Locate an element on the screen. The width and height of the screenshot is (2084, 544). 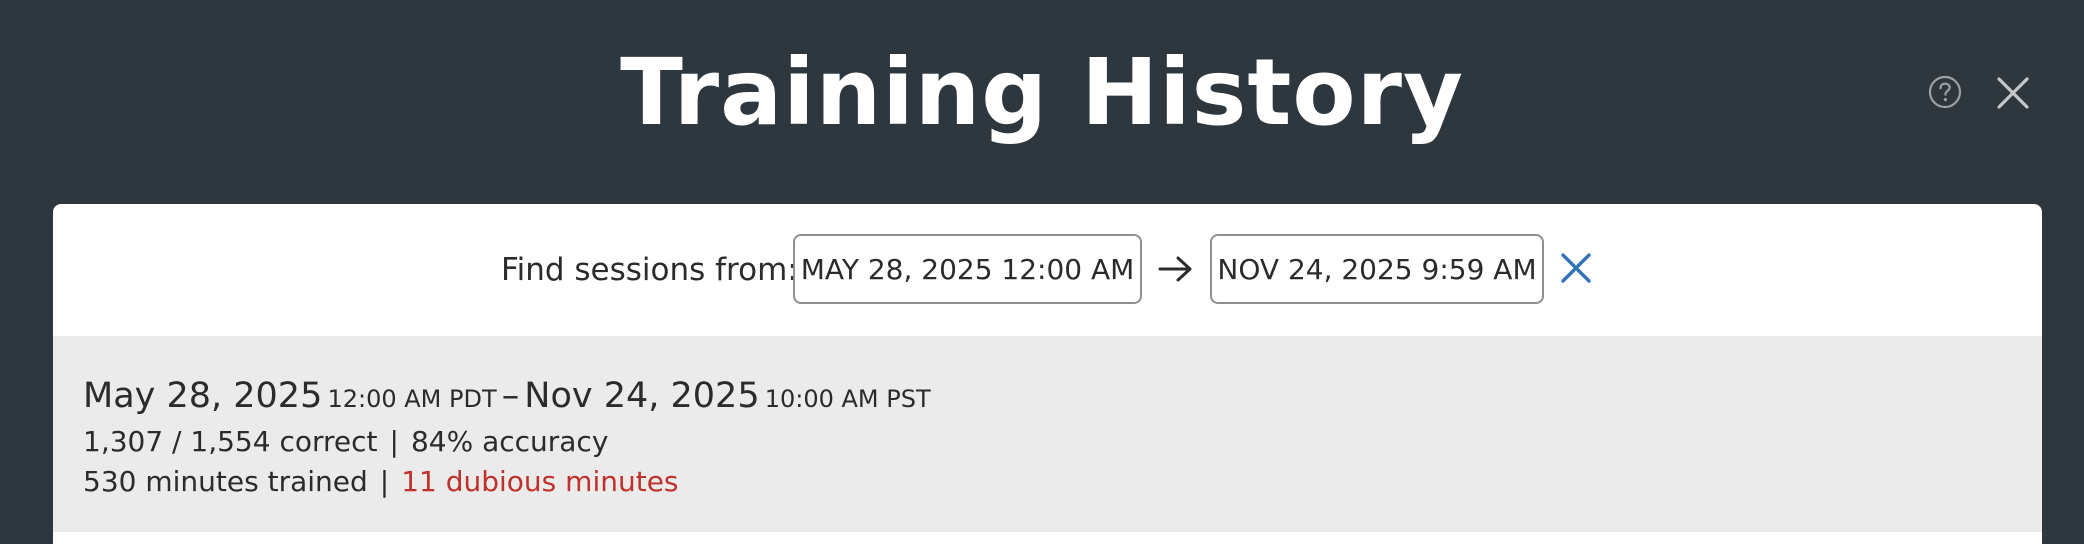
time-stats: 530 minutes trained | 11 dubious minutes is located at coordinates (381, 482).